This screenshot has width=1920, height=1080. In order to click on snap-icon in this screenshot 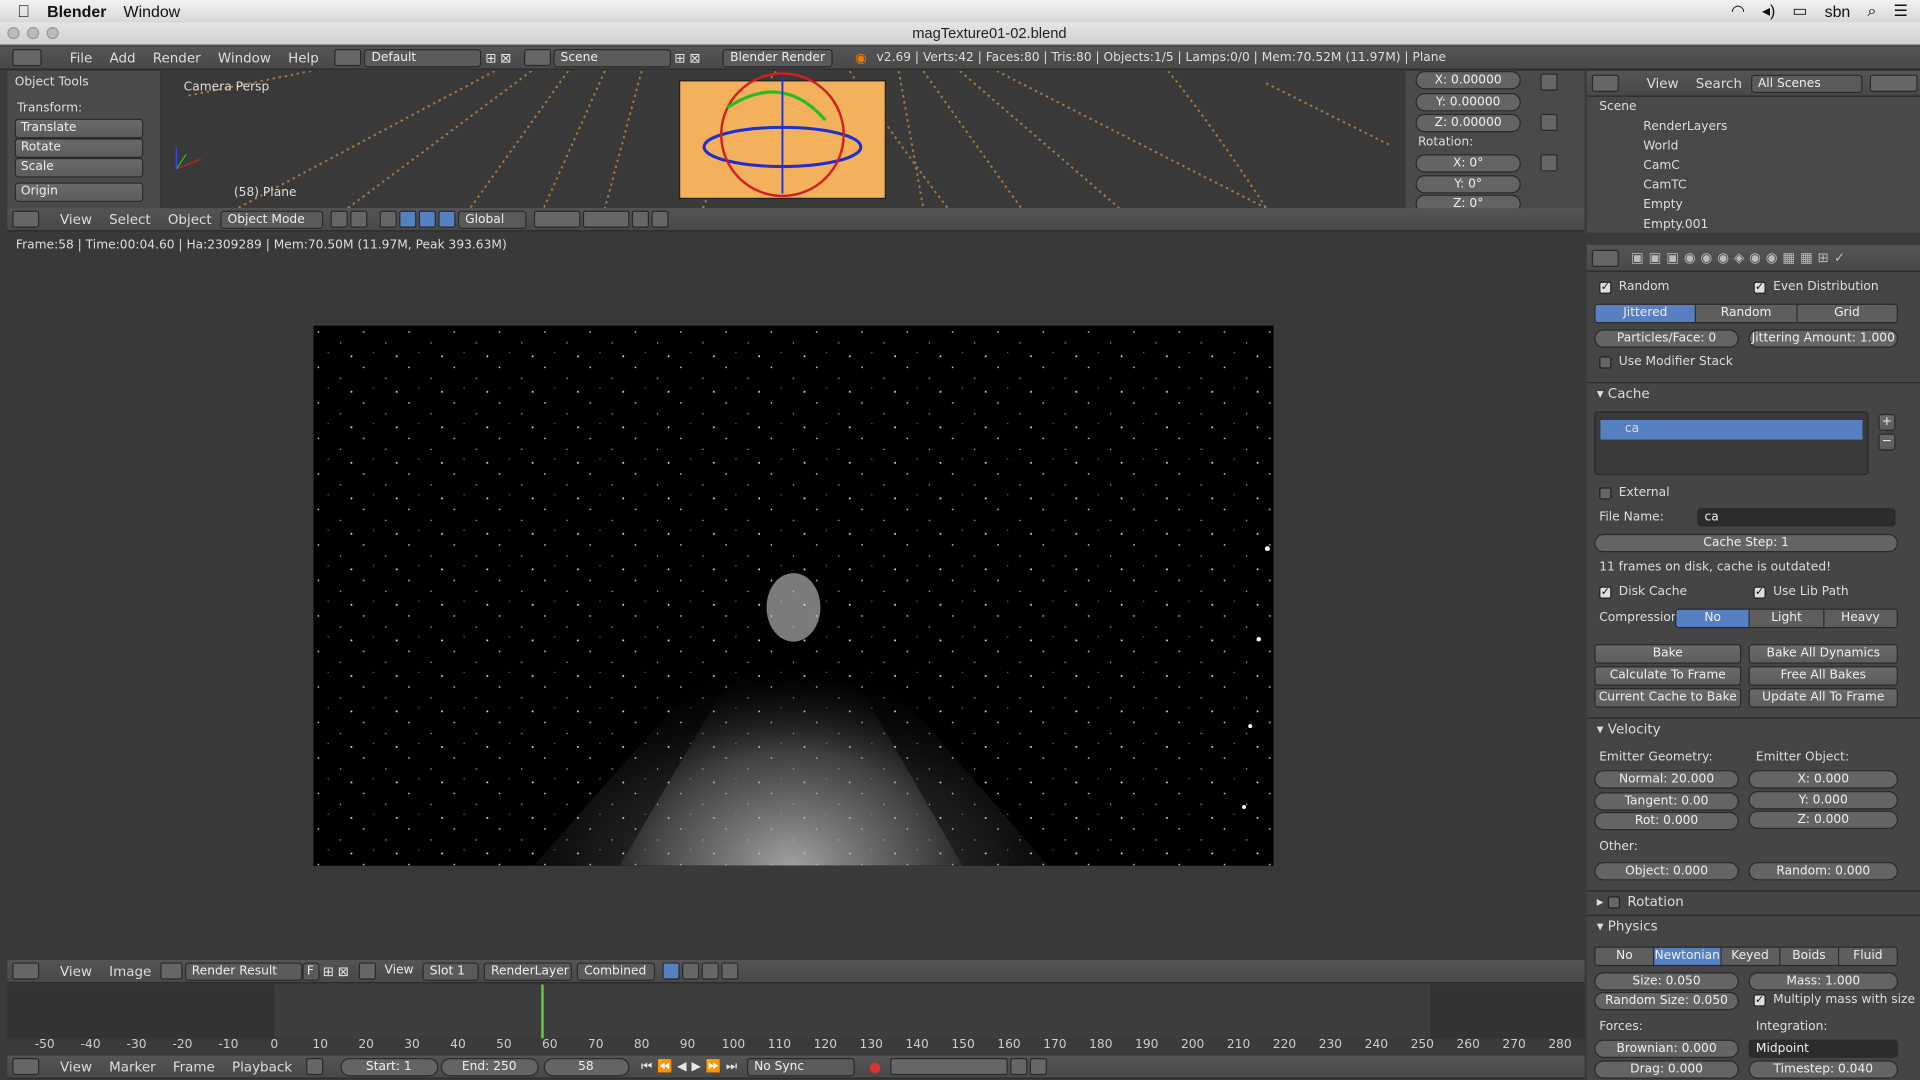, I will do `click(640, 219)`.